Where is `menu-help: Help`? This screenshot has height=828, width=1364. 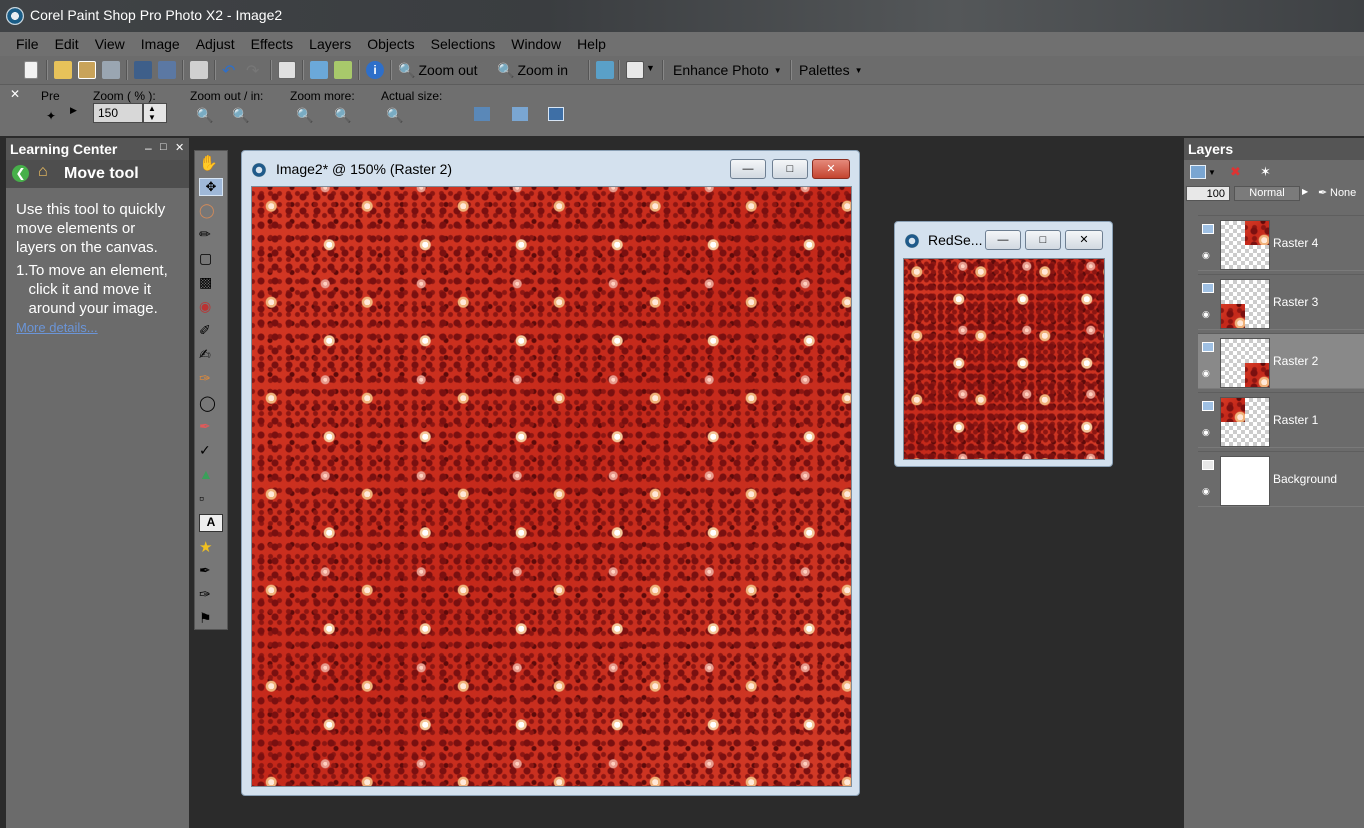
menu-help: Help is located at coordinates (591, 44).